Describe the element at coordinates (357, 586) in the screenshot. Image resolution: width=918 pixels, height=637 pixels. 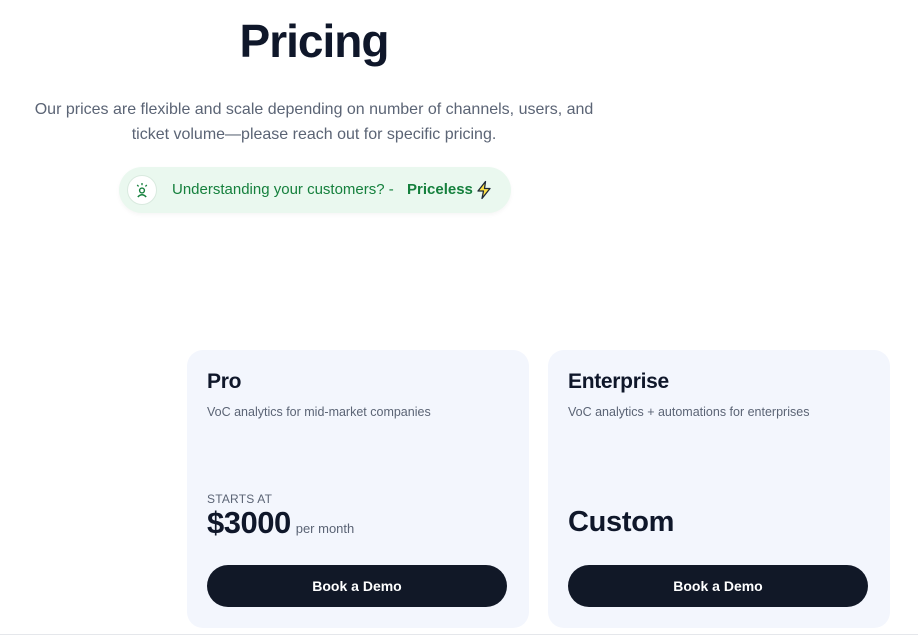
I see `book-demo-button-pro: Book a Demo` at that location.